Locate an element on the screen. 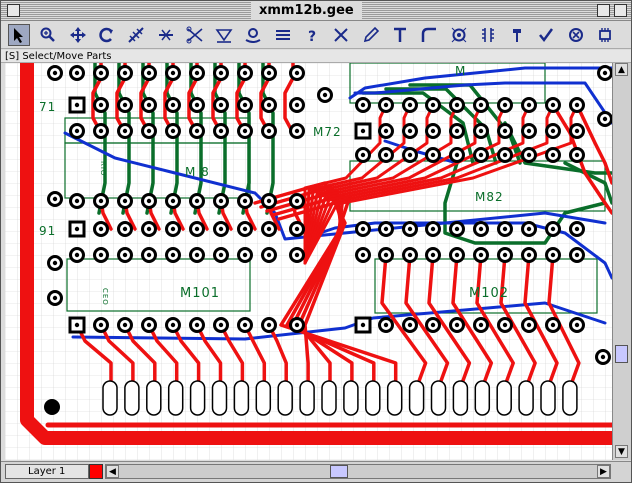 Image resolution: width=632 pixels, height=483 pixels. flip-icon is located at coordinates (224, 35).